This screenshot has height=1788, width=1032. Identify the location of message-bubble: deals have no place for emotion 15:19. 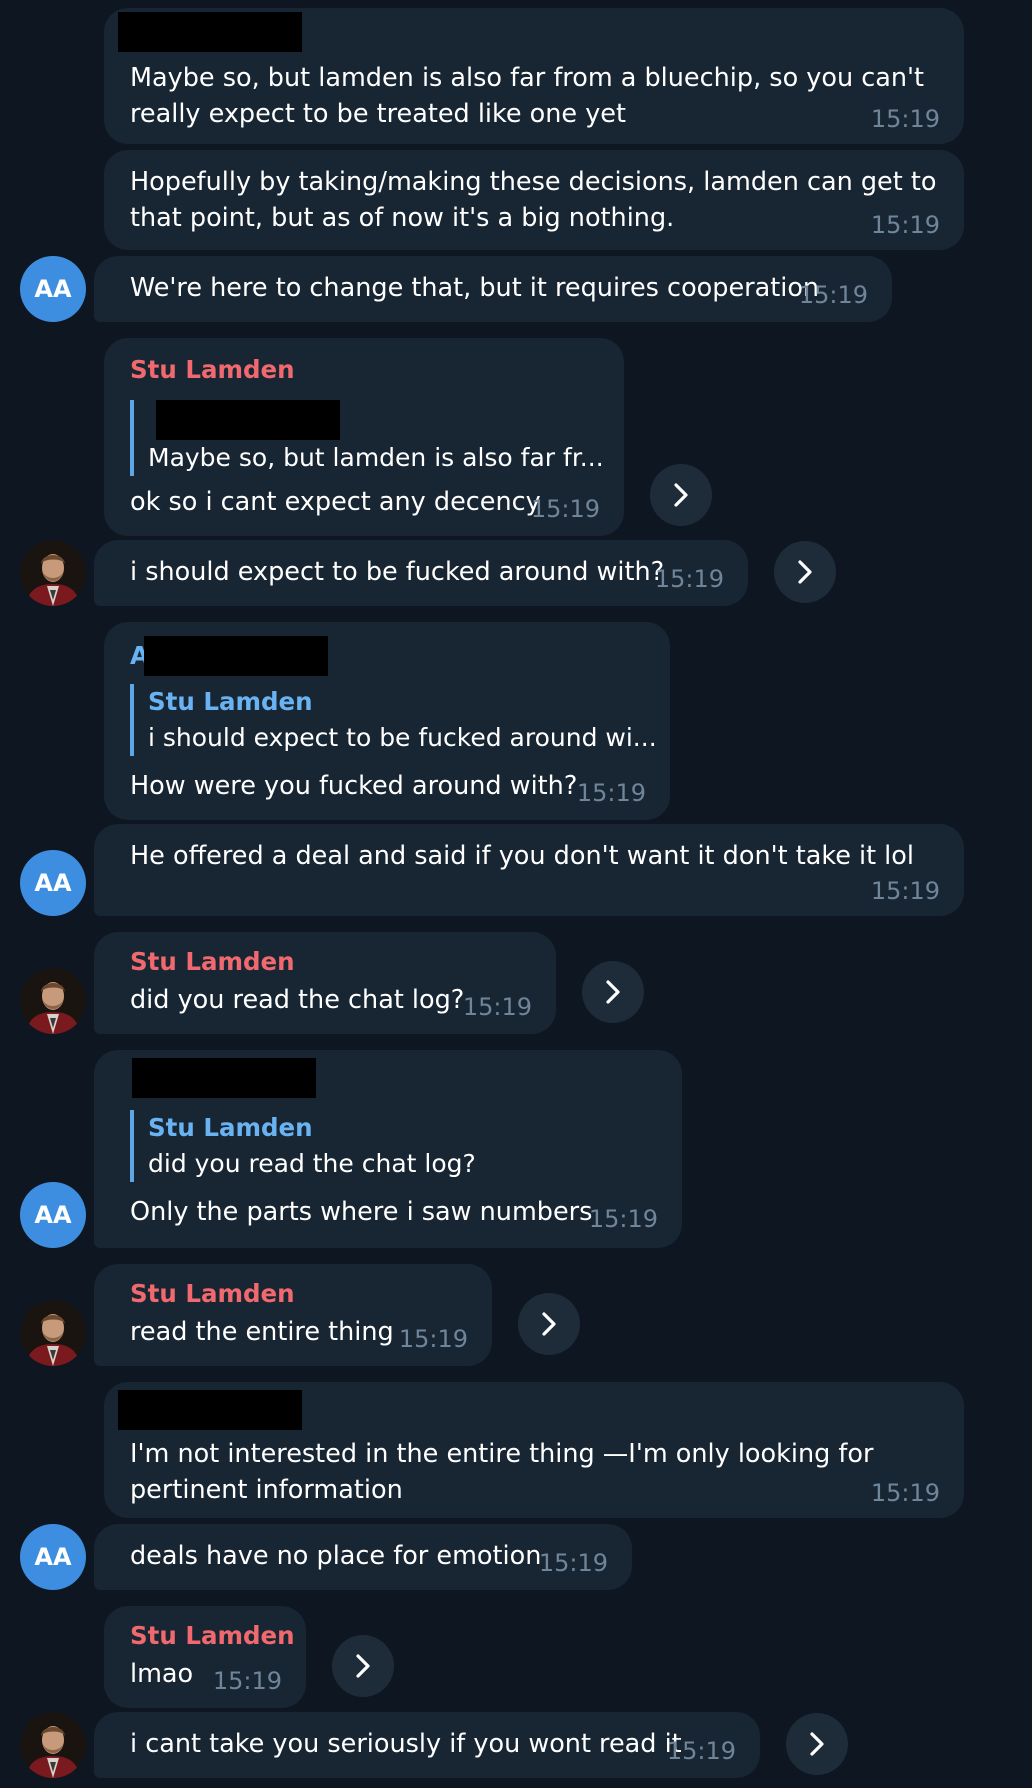
(363, 1557).